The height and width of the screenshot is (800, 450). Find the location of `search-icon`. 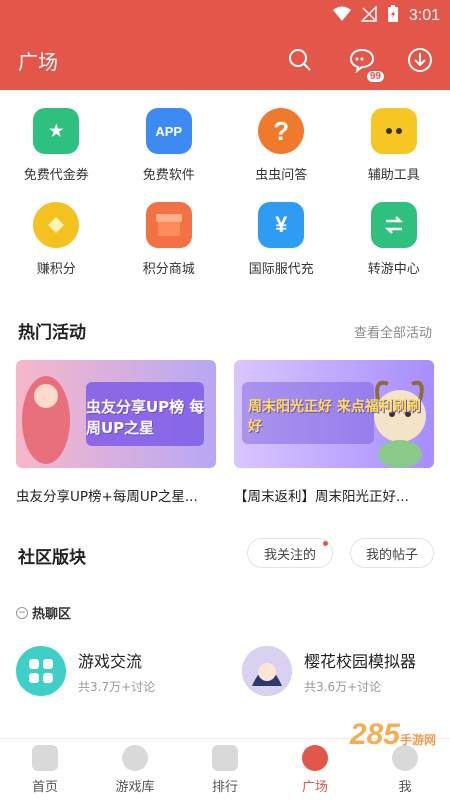

search-icon is located at coordinates (300, 60).